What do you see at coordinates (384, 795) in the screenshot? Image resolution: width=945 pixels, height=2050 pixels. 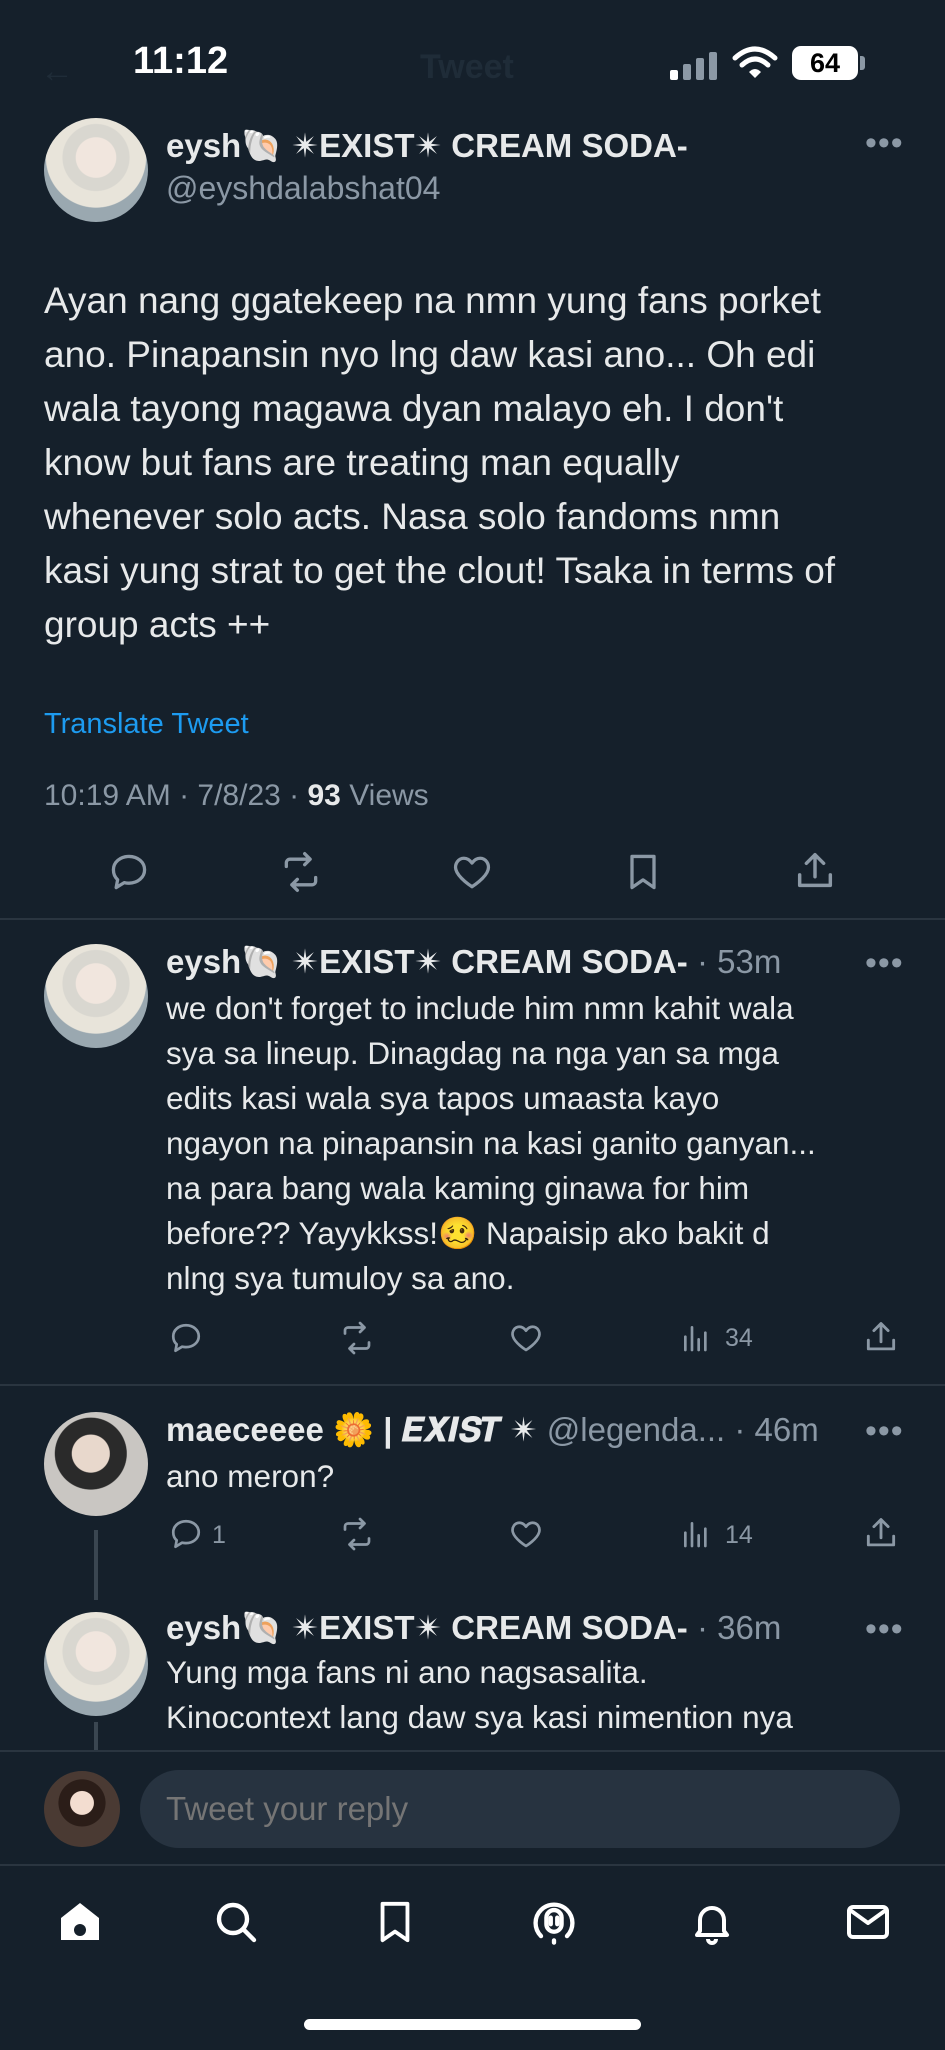 I see `views-label: Views` at bounding box center [384, 795].